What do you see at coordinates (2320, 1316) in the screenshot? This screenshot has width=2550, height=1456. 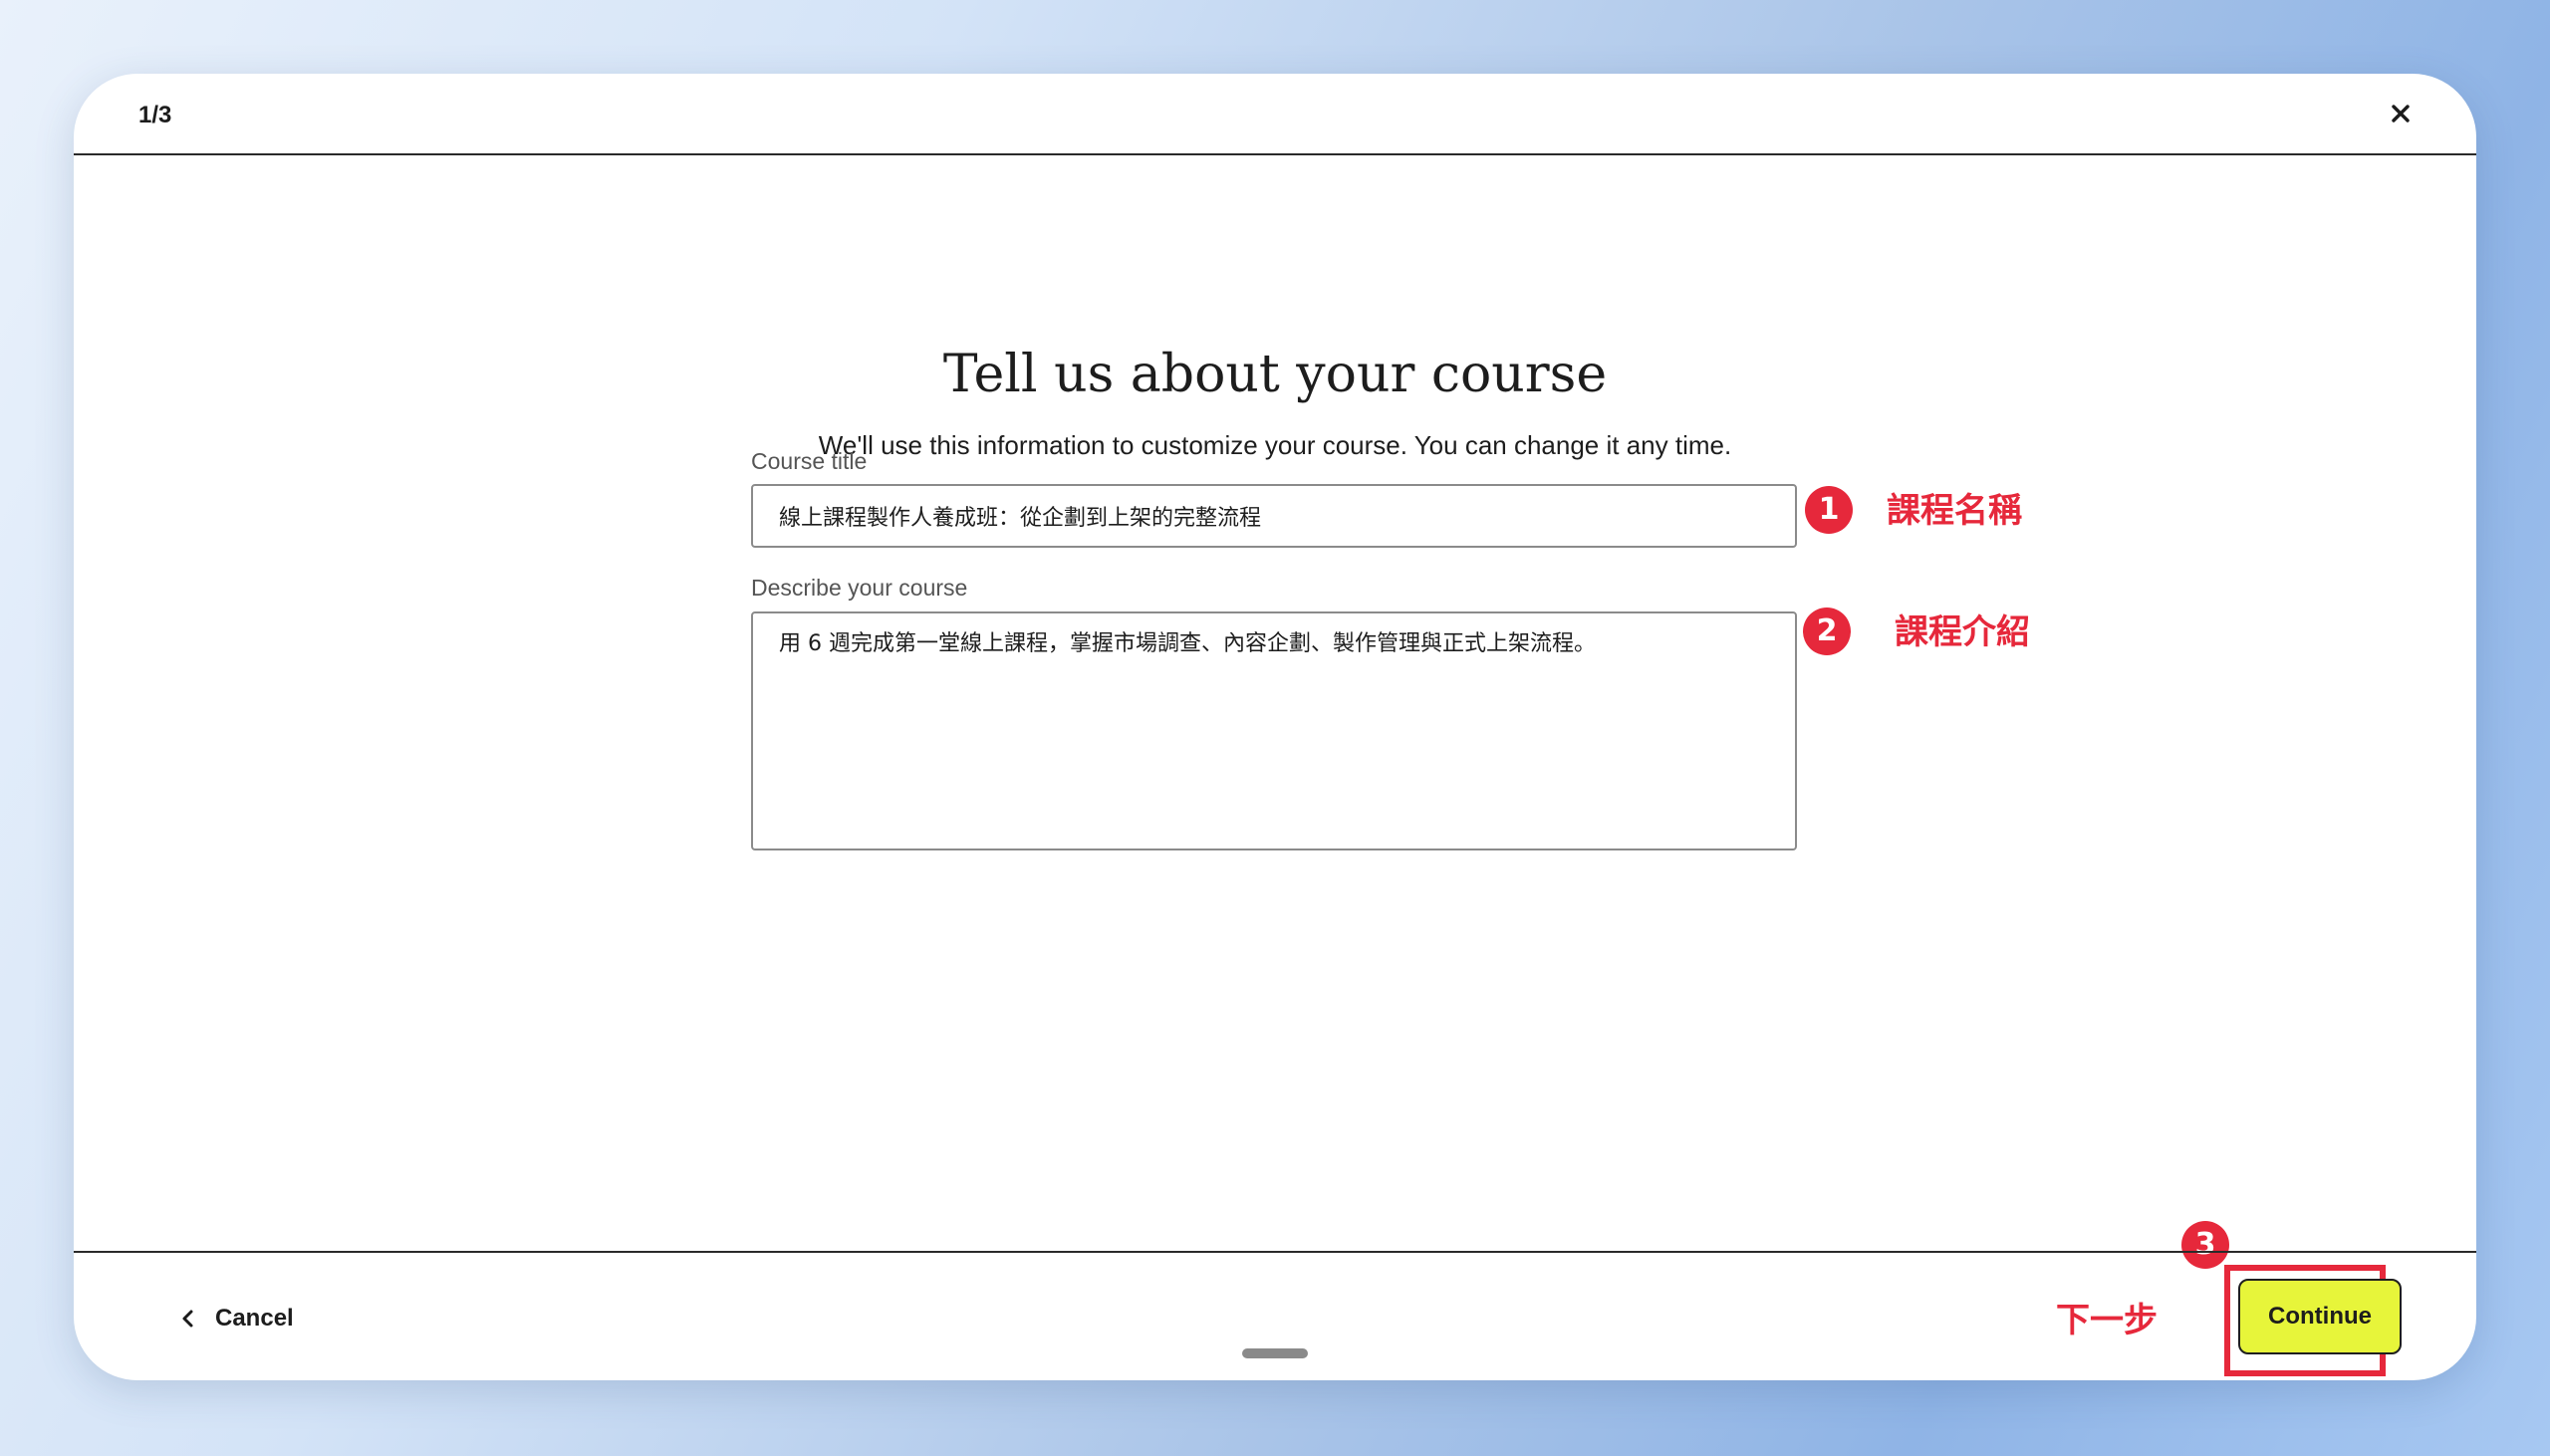 I see `continue-button: Continue` at bounding box center [2320, 1316].